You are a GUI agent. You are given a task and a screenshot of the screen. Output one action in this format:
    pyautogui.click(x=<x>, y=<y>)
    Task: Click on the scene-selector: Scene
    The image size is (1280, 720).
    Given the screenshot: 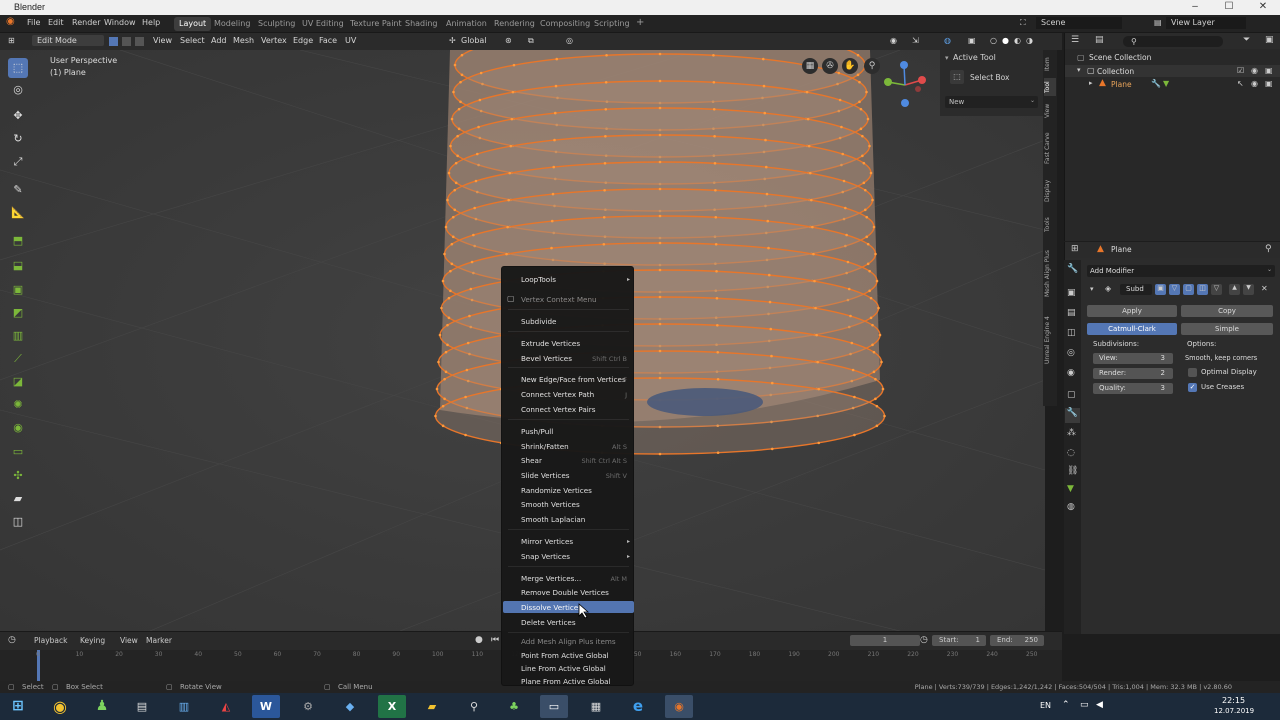 What is the action you would take?
    pyautogui.click(x=1079, y=23)
    